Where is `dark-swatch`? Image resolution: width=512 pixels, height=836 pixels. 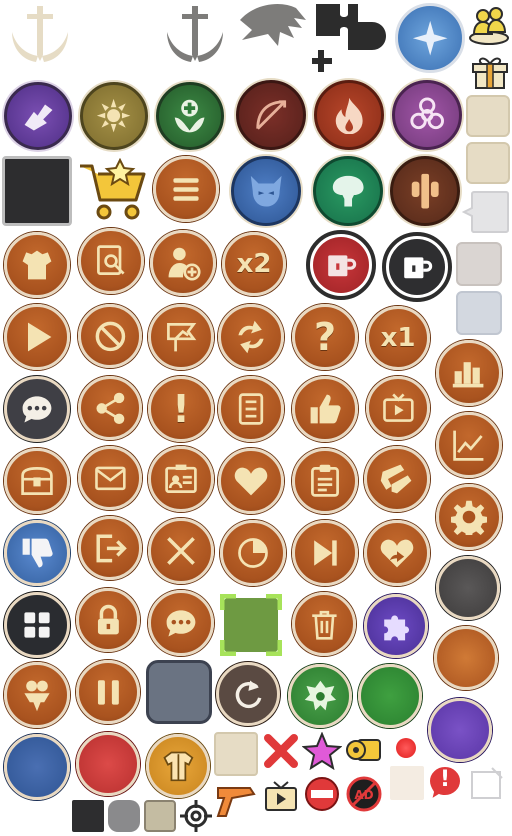
dark-swatch is located at coordinates (88, 816).